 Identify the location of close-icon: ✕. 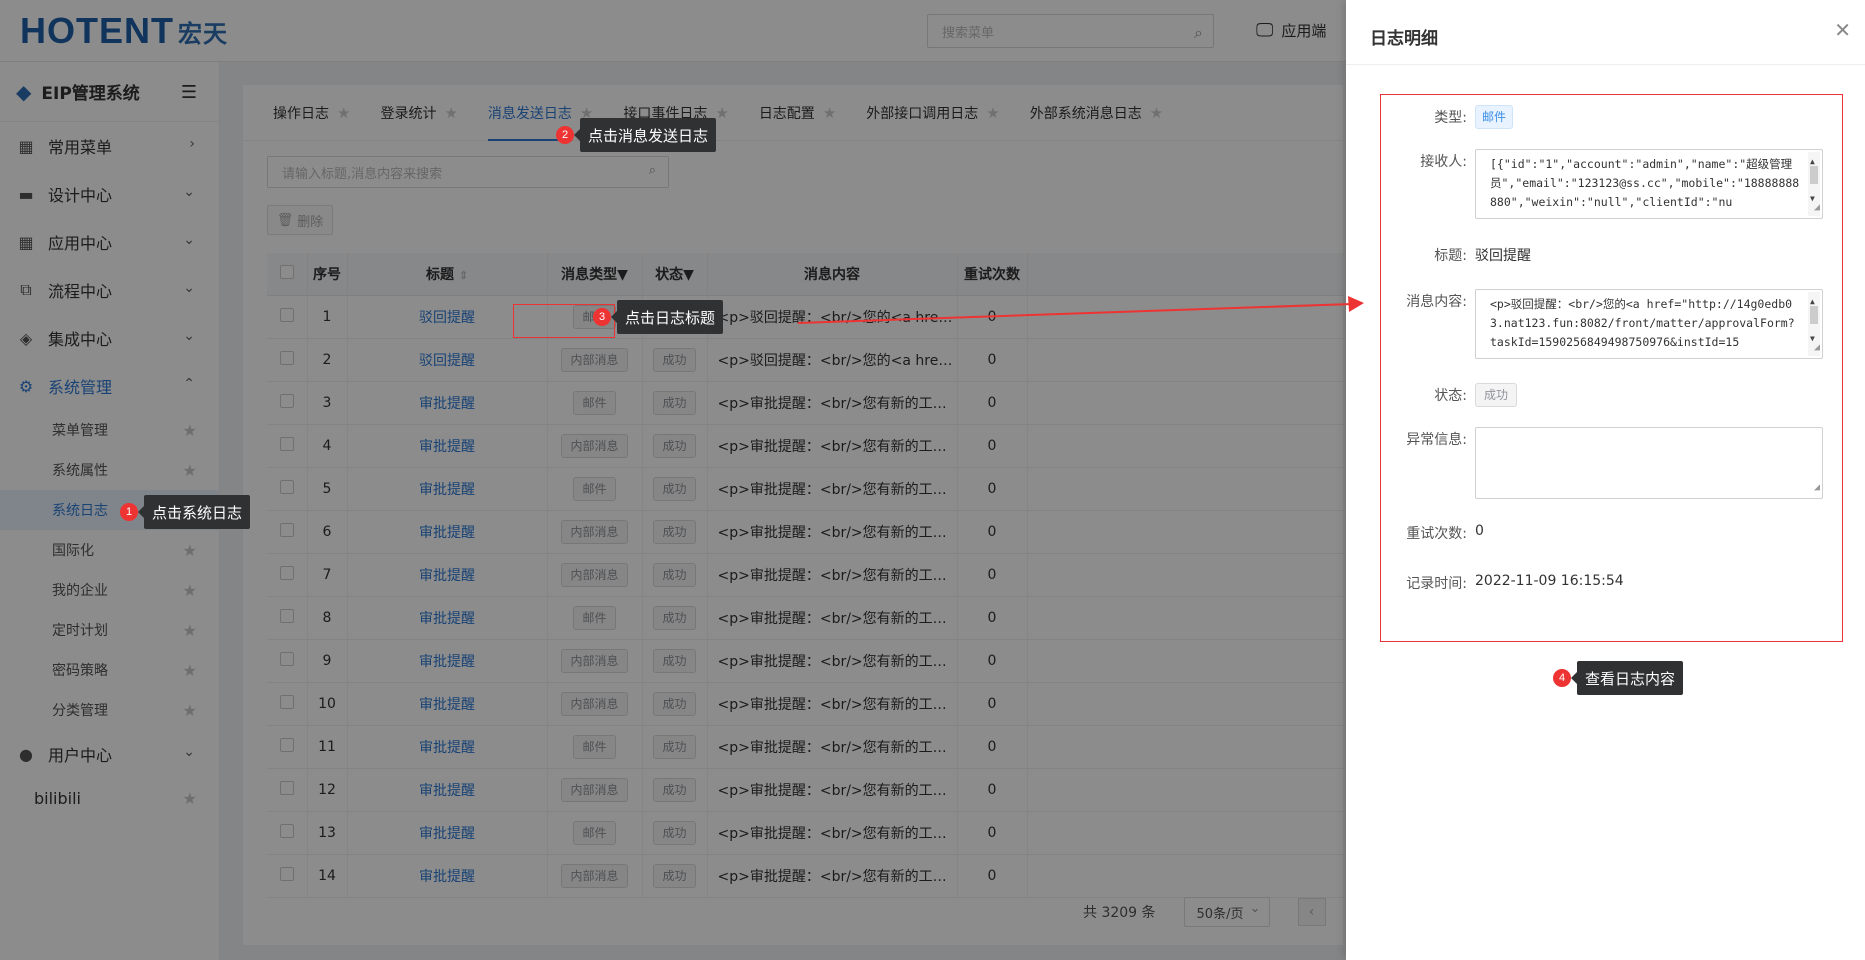
(1842, 30).